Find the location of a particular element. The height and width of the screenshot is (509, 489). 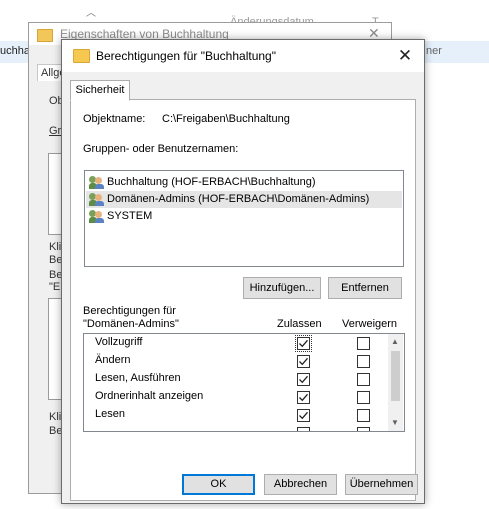

allow-checkbox-full-control is located at coordinates (303, 343).